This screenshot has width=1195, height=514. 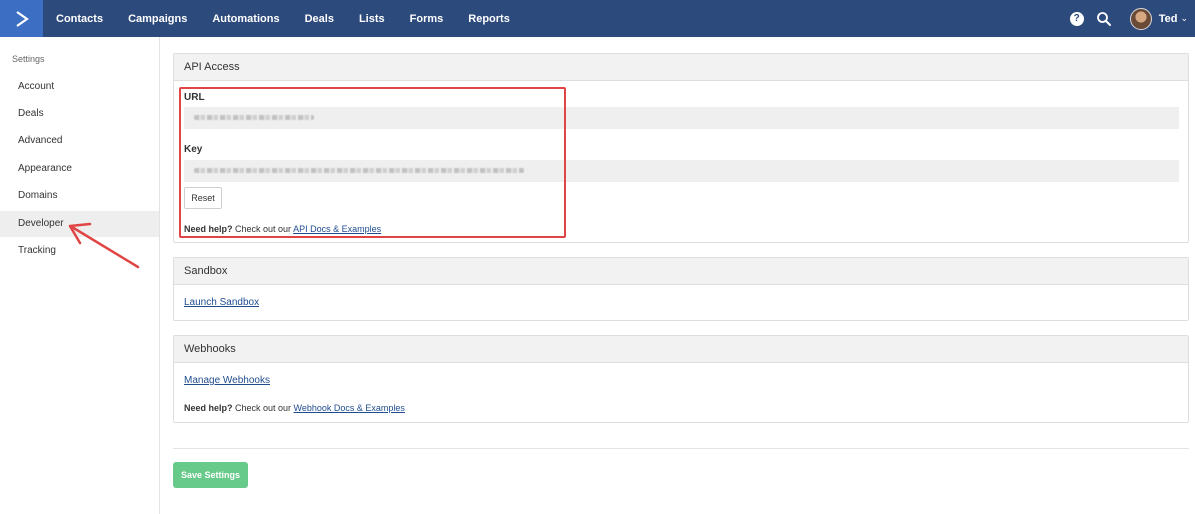 What do you see at coordinates (79, 196) in the screenshot?
I see `sidebar-item-domains: Domains` at bounding box center [79, 196].